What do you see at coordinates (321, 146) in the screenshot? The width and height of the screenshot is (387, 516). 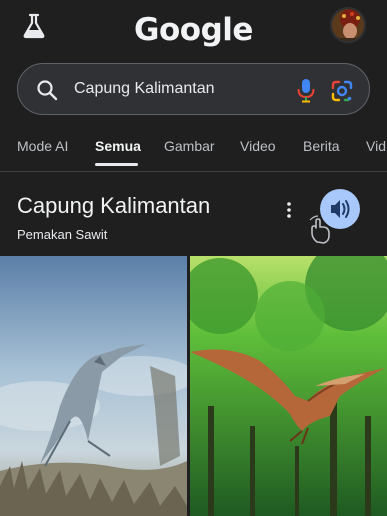 I see `tab-berita: Berita` at bounding box center [321, 146].